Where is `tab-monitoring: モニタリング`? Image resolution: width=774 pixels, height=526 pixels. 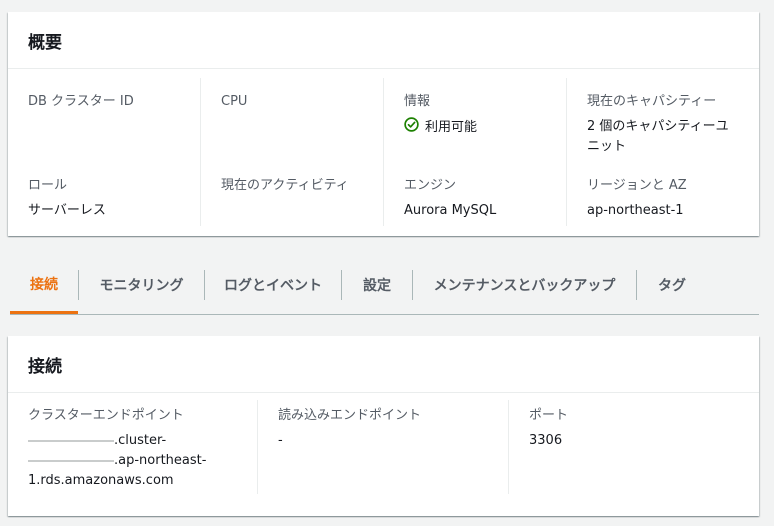
tab-monitoring: モニタリング is located at coordinates (141, 285).